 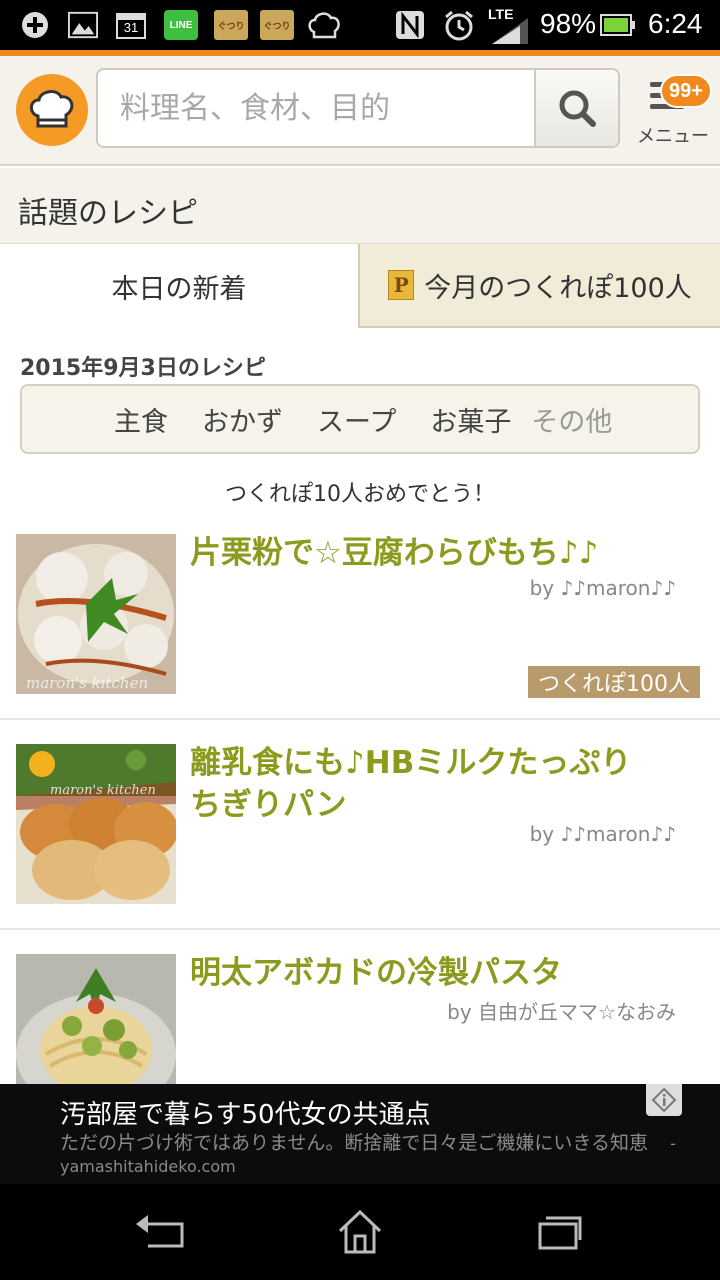 What do you see at coordinates (425, 784) in the screenshot?
I see `recipe-title: 離乳食にも♪HBミルクたっぷりちぎりパン` at bounding box center [425, 784].